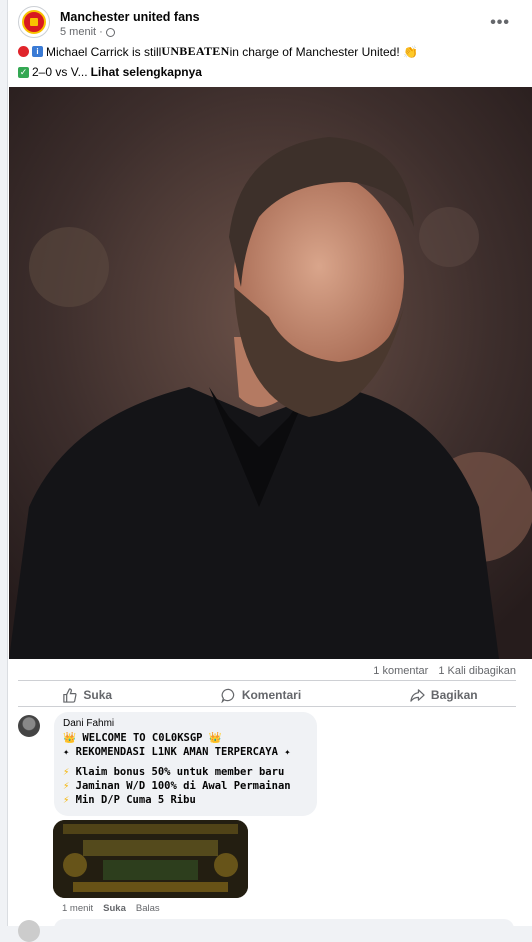  I want to click on post-text-line-2: ✓ 2–0 vs V... Lihat selengkapnya, so click(110, 72).